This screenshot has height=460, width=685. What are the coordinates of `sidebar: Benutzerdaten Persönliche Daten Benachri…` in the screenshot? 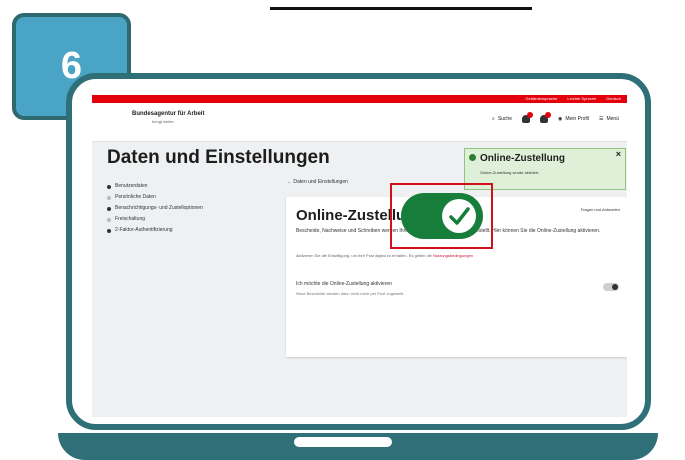 It's located at (192, 208).